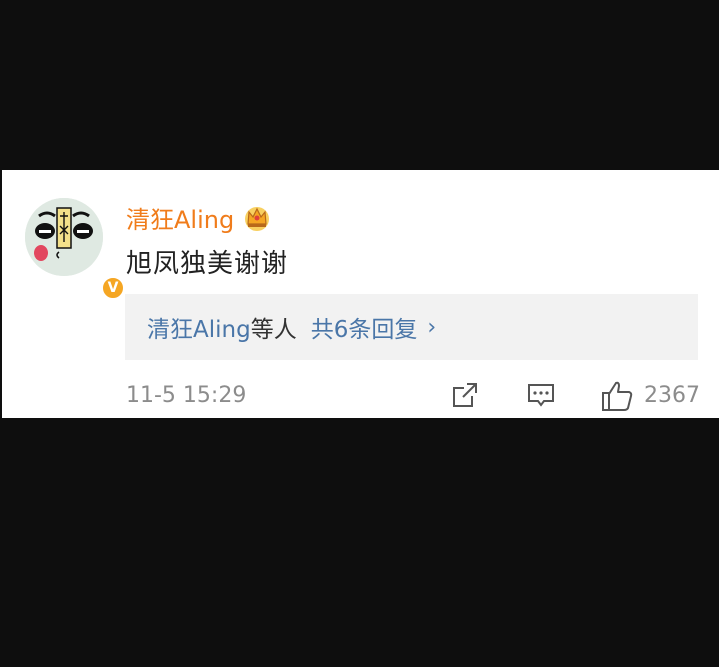  Describe the element at coordinates (465, 397) in the screenshot. I see `share-icon` at that location.